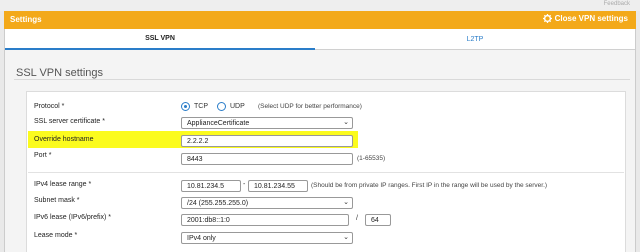 Image resolution: width=640 pixels, height=252 pixels. I want to click on corner-faint-text: Feedback, so click(616, 4).